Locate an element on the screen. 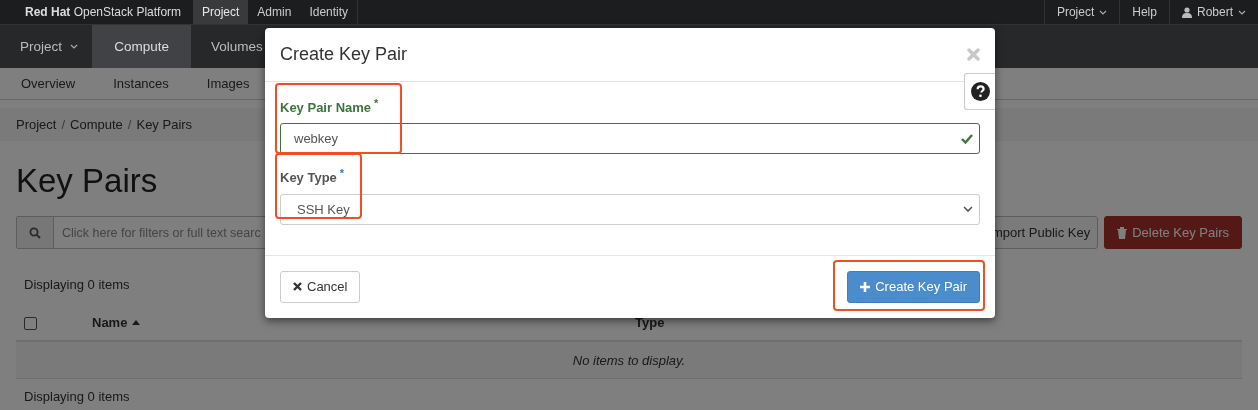 This screenshot has width=1258, height=410. field-label: Key Pair Name $^{*}$ is located at coordinates (329, 106).